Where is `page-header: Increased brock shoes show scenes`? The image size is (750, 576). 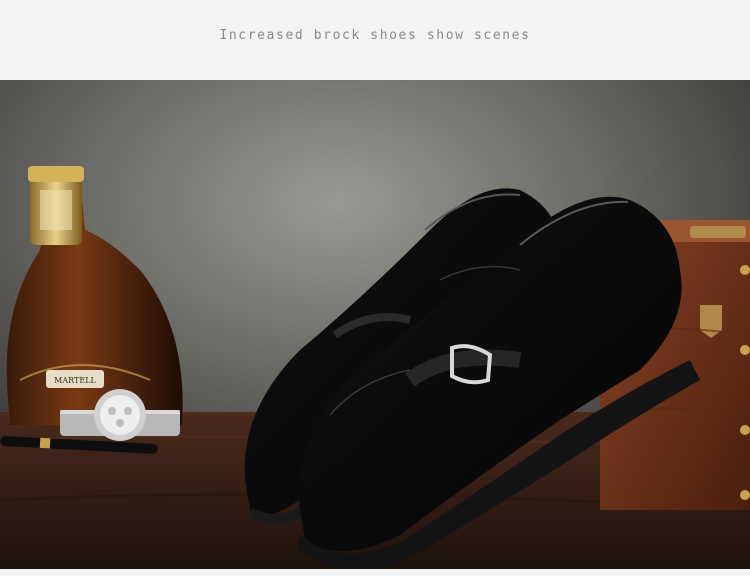
page-header: Increased brock shoes show scenes is located at coordinates (375, 40).